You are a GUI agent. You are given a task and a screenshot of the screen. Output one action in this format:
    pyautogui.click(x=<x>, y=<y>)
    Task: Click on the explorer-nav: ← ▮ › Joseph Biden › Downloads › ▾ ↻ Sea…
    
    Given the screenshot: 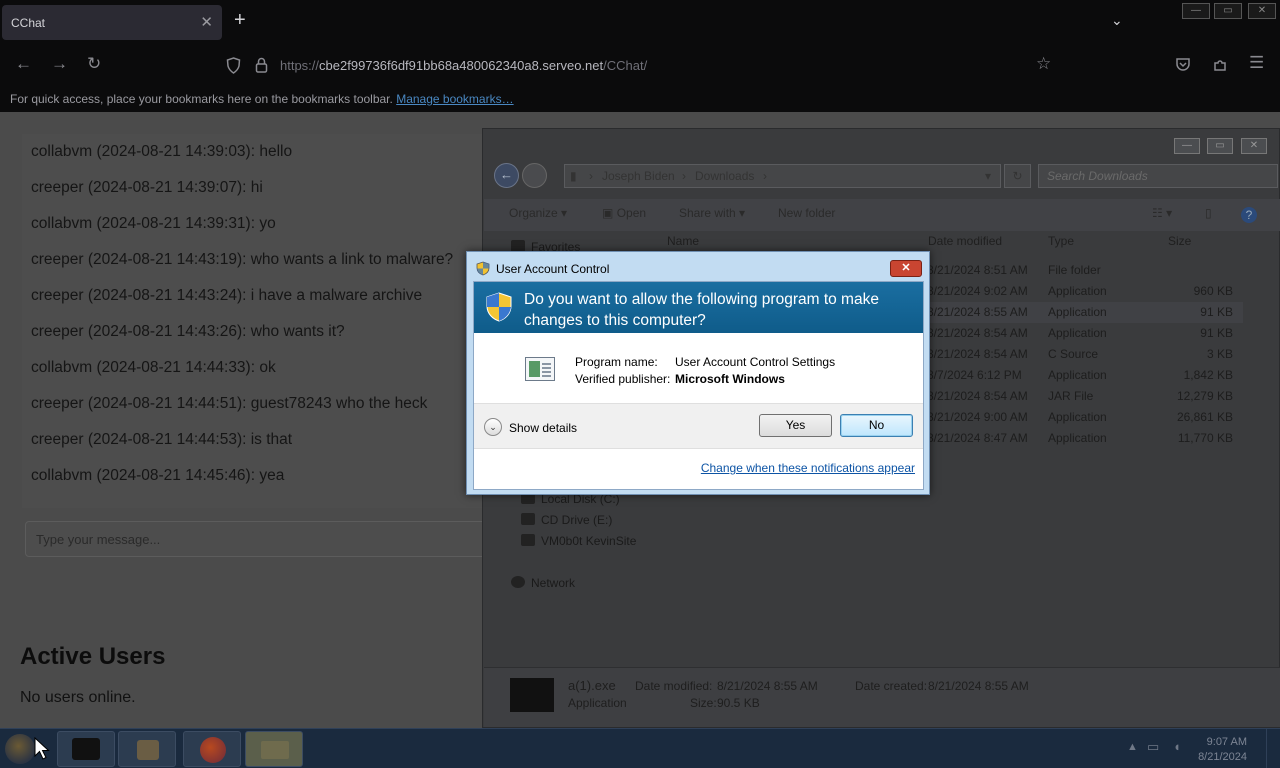 What is the action you would take?
    pyautogui.click(x=884, y=176)
    